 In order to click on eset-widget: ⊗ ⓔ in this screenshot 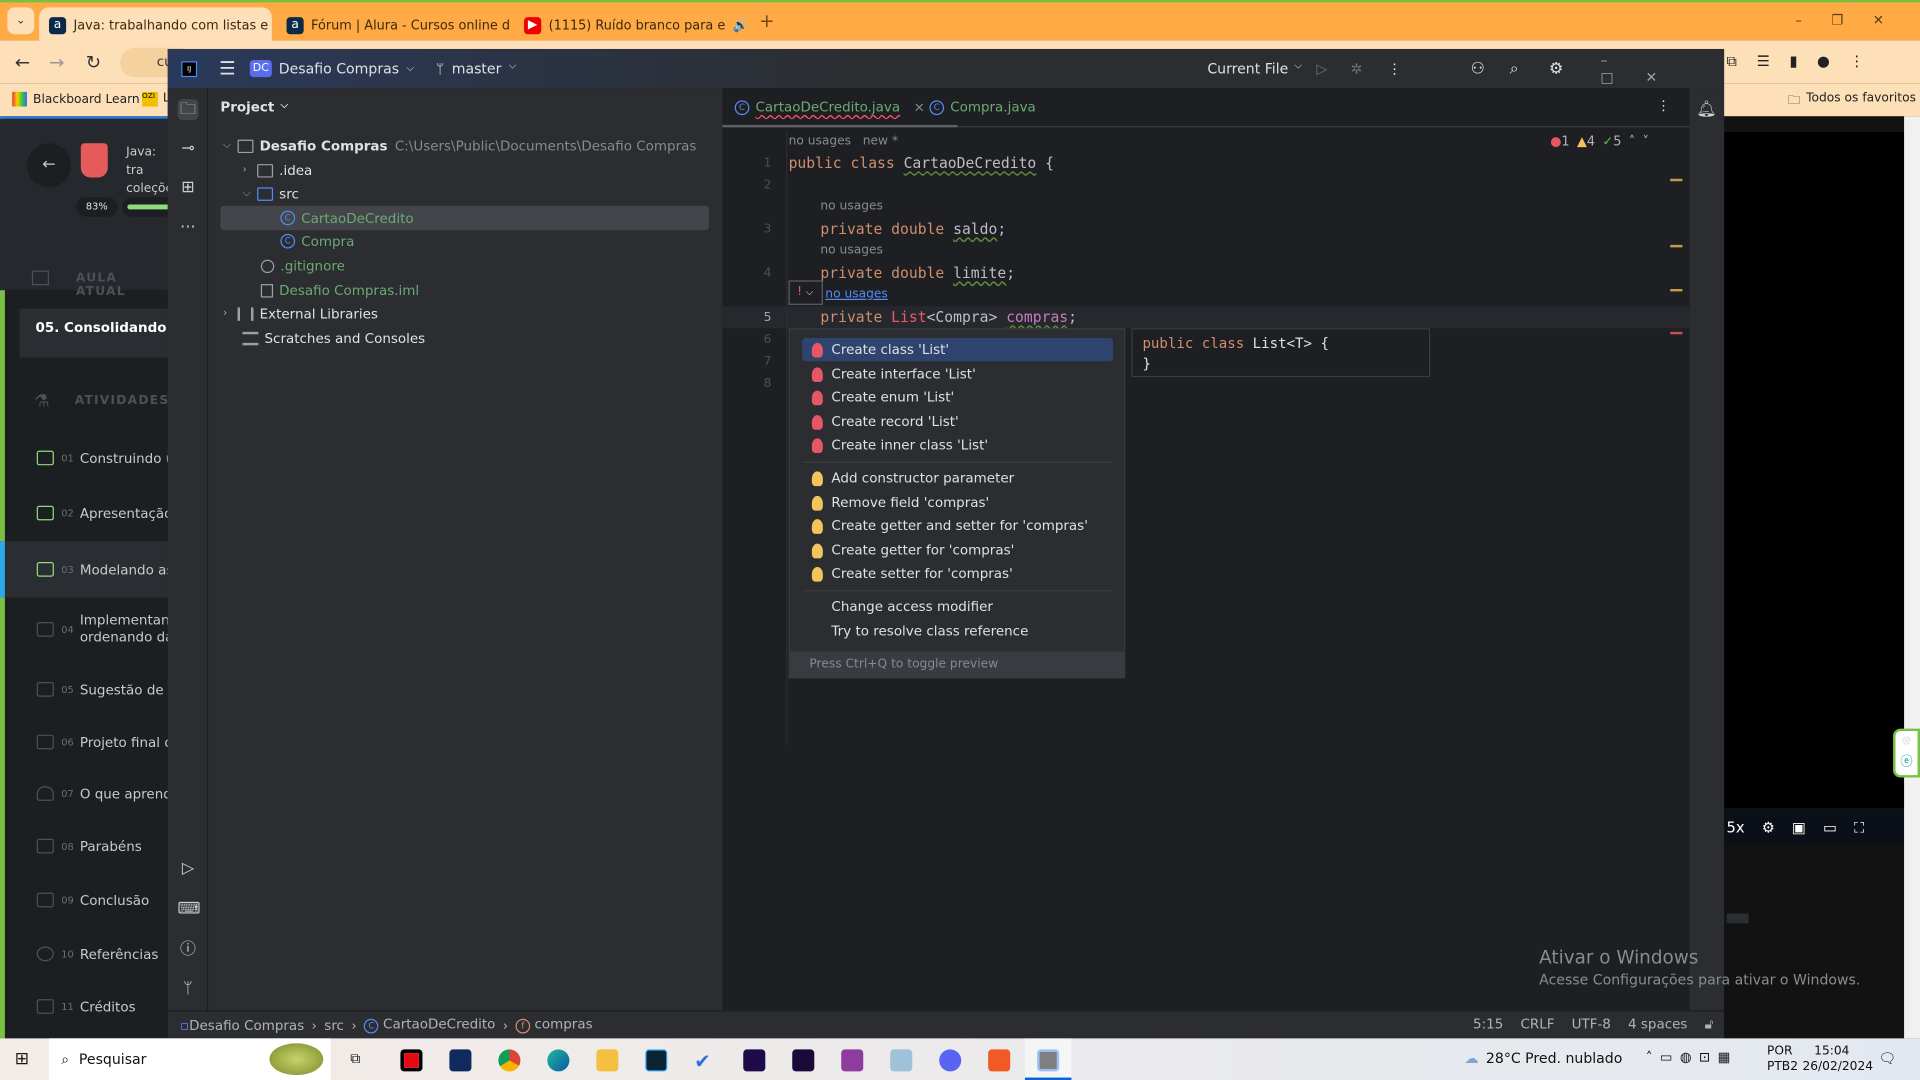, I will do `click(1906, 753)`.